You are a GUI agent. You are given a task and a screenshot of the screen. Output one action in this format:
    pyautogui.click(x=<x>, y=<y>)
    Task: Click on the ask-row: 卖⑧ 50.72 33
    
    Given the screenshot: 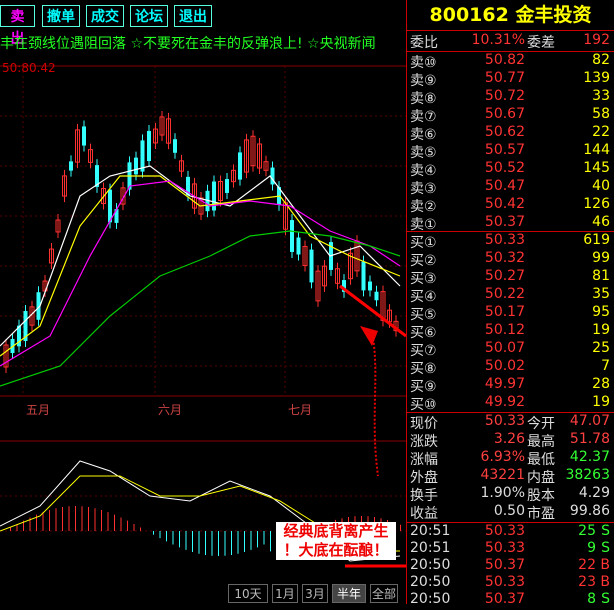 What is the action you would take?
    pyautogui.click(x=510, y=97)
    